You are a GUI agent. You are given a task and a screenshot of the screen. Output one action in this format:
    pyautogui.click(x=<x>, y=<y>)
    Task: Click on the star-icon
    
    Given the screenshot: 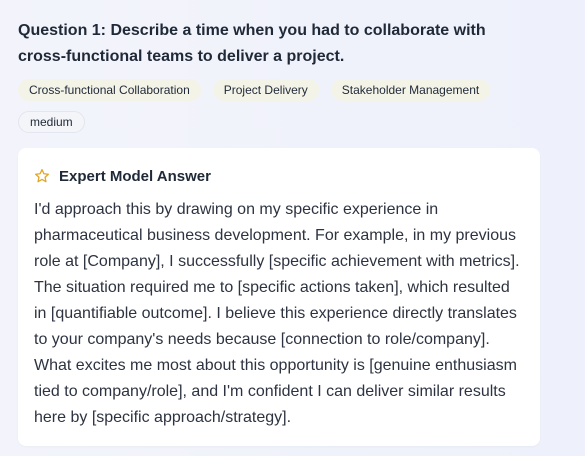 What is the action you would take?
    pyautogui.click(x=42, y=176)
    